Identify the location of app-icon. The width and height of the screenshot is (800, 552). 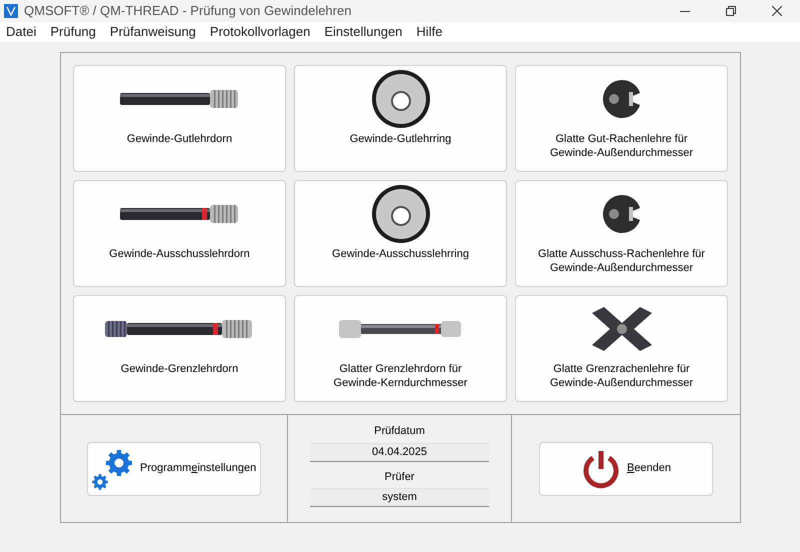
(11, 11).